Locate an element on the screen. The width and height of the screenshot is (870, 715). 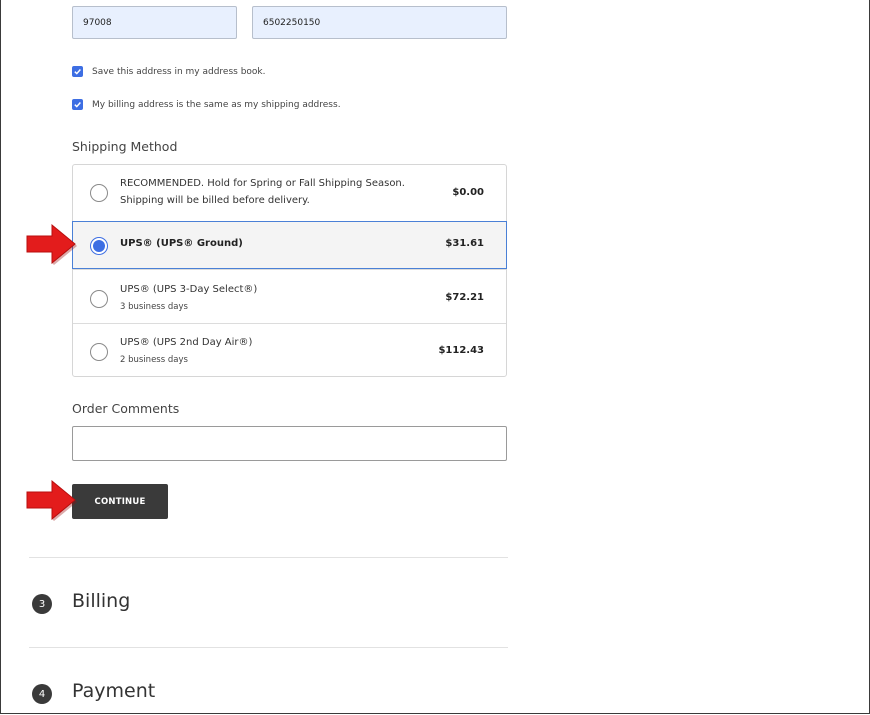
zip-field: 97008 is located at coordinates (154, 22).